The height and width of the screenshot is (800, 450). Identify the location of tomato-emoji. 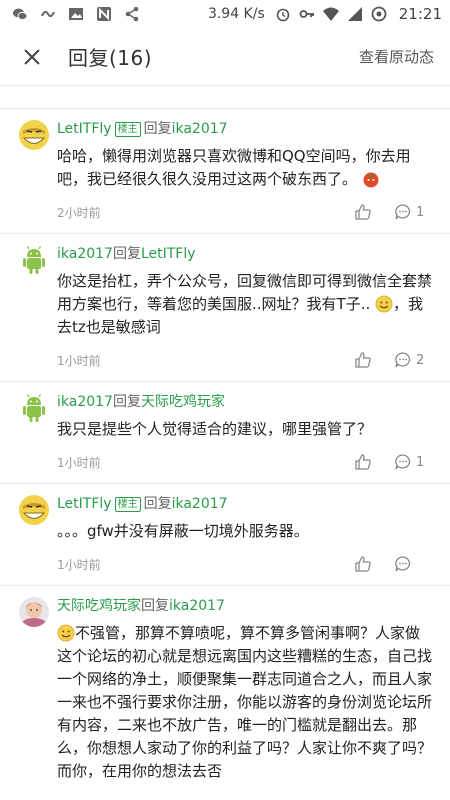
(371, 180).